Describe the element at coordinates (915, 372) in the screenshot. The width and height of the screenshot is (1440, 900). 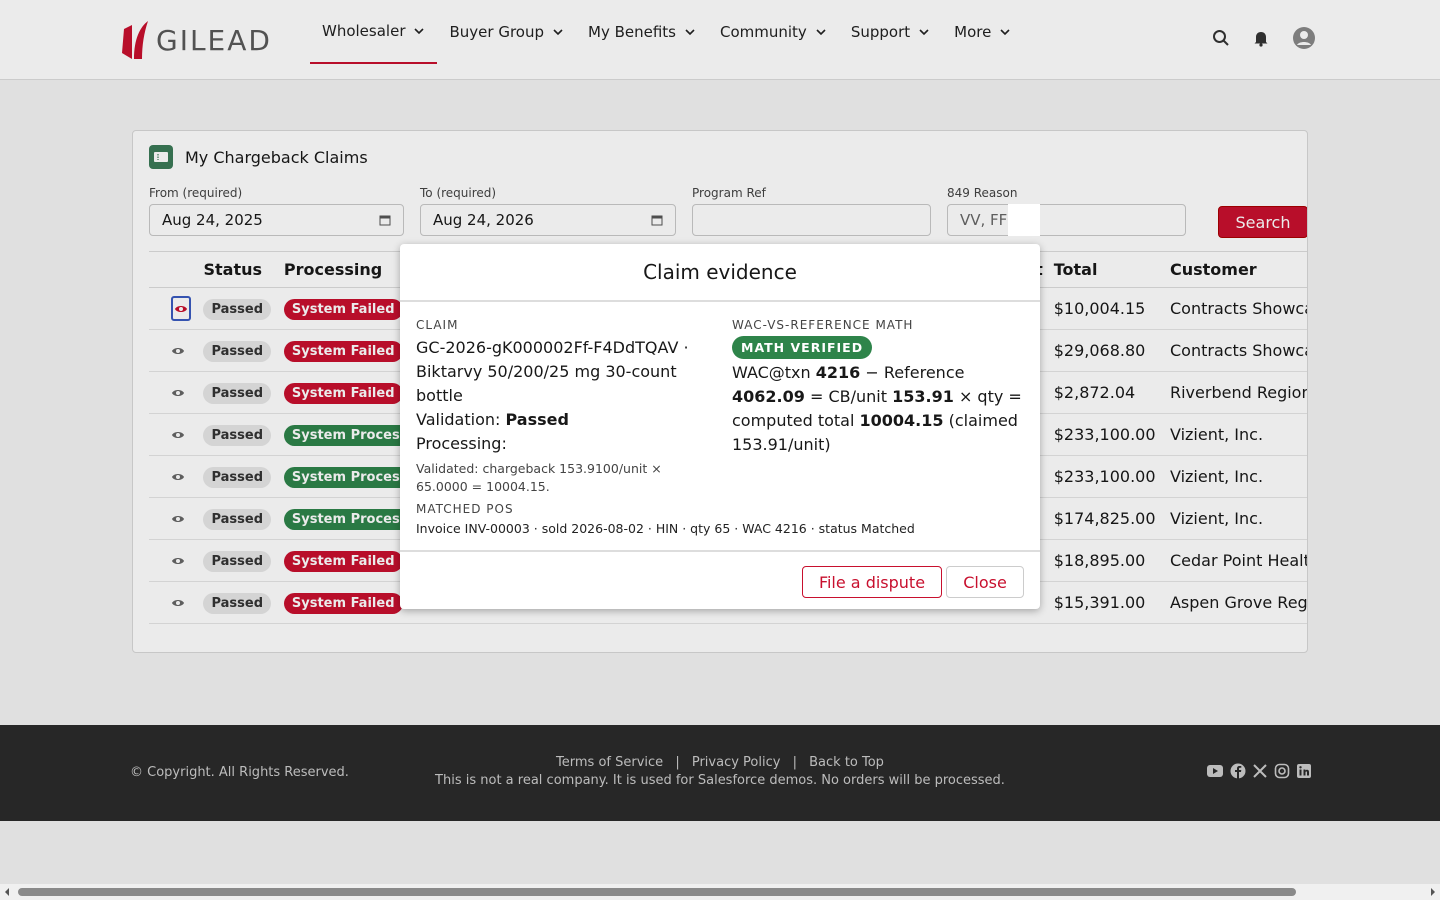
I see `ref-label: − Reference` at that location.